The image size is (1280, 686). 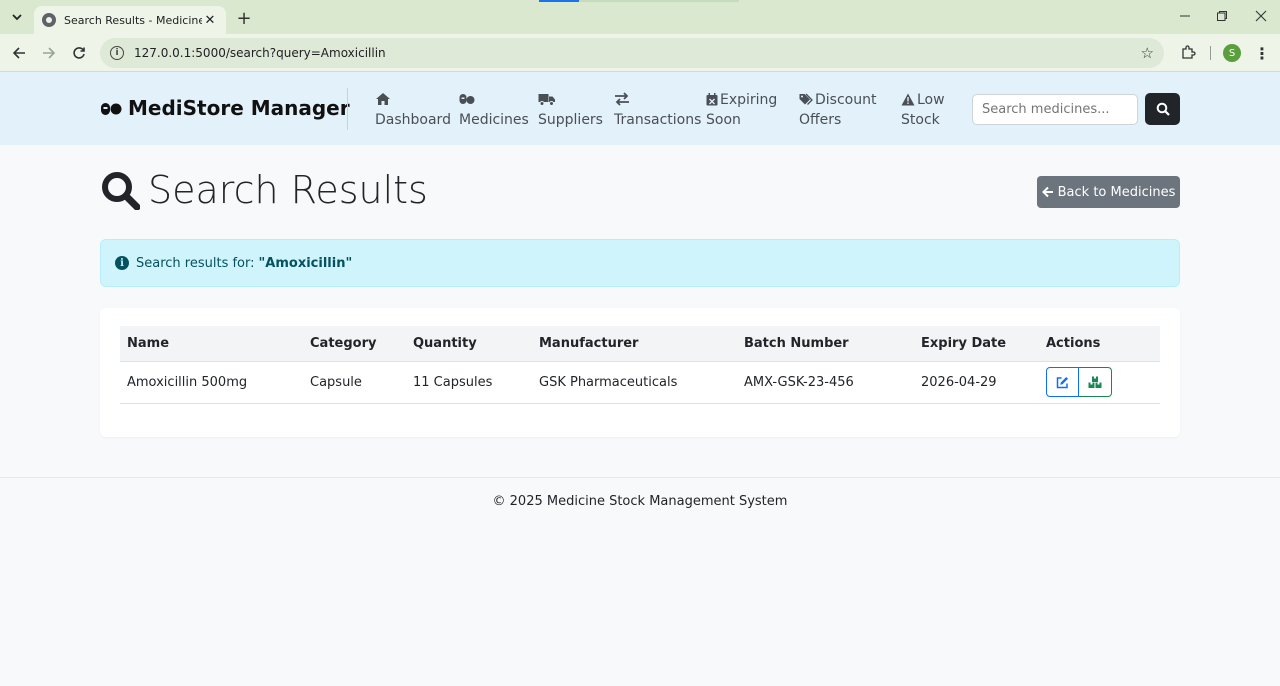 I want to click on calendar-x-icon, so click(x=712, y=99).